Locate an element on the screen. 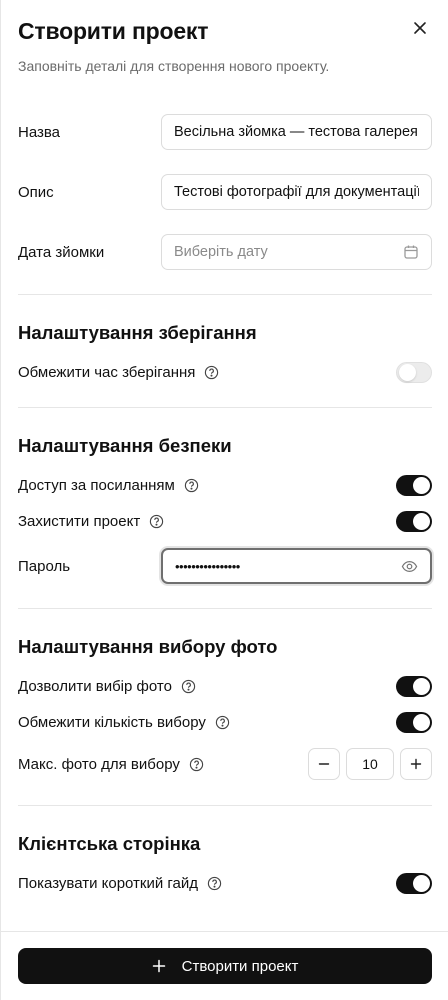  password-input: •••••••••••••••• is located at coordinates (296, 566).